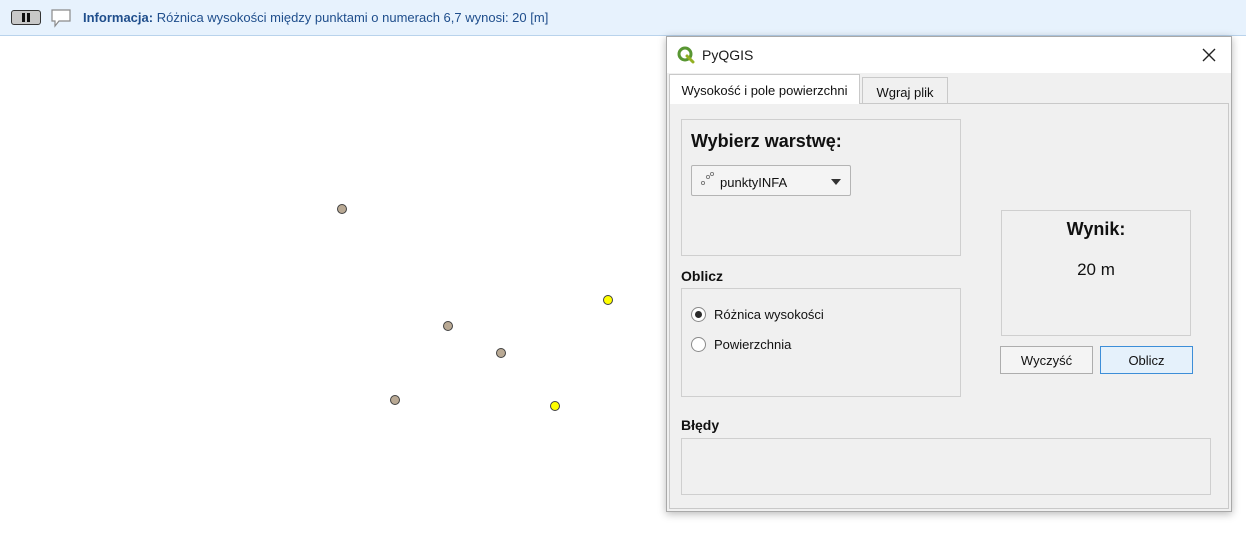 The width and height of the screenshot is (1246, 538). What do you see at coordinates (26, 17) in the screenshot?
I see `pause-button` at bounding box center [26, 17].